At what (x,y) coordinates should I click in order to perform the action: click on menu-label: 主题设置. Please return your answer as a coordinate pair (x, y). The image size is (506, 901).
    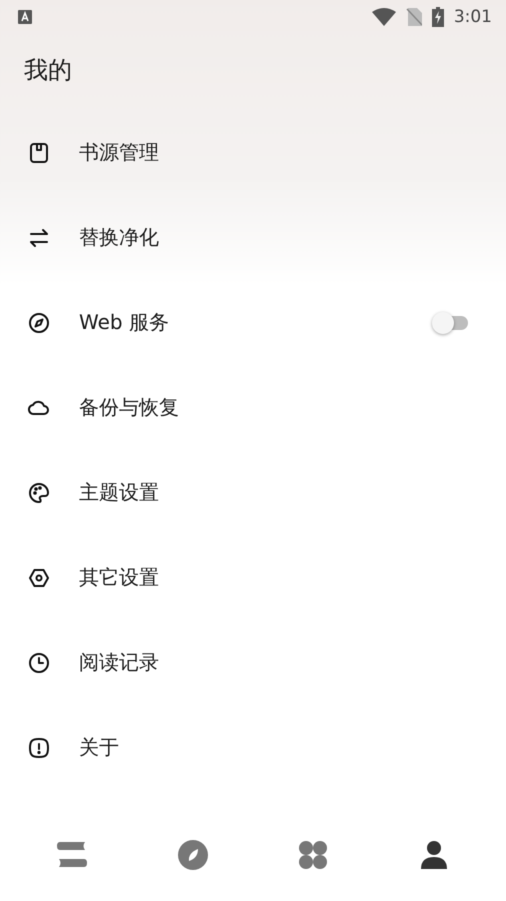
    Looking at the image, I should click on (119, 492).